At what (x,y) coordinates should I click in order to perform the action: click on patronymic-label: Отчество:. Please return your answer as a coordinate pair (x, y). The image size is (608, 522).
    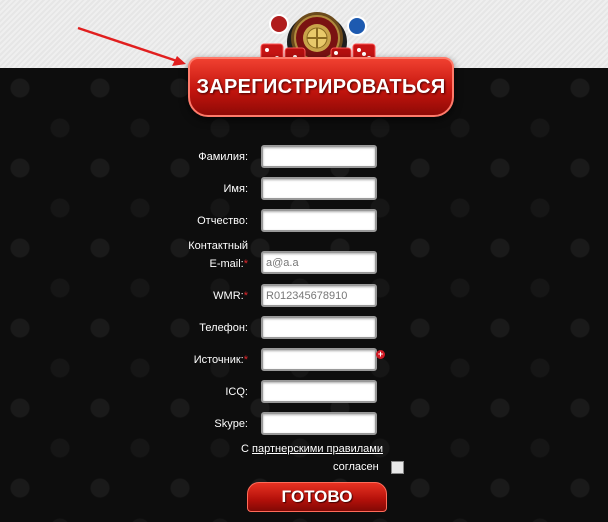
    Looking at the image, I should click on (222, 221).